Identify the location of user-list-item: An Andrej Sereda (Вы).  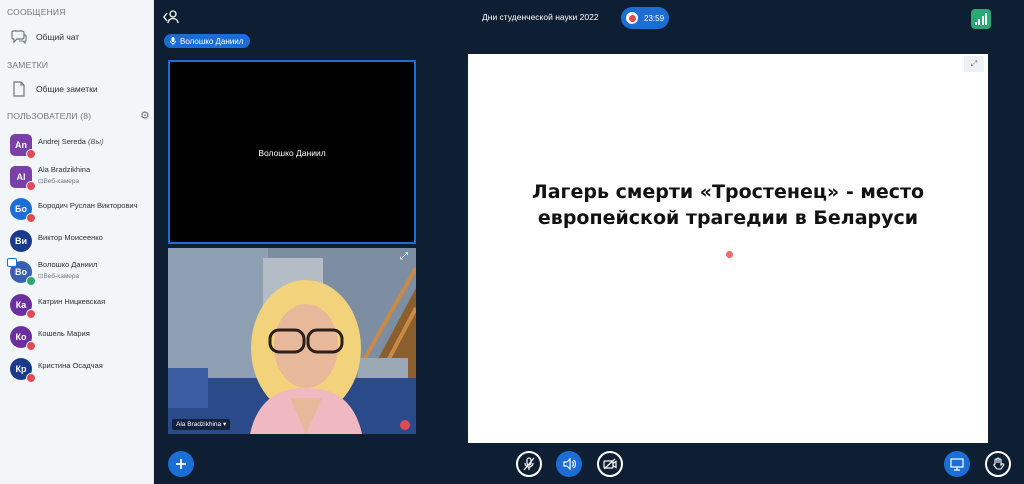
(77, 145).